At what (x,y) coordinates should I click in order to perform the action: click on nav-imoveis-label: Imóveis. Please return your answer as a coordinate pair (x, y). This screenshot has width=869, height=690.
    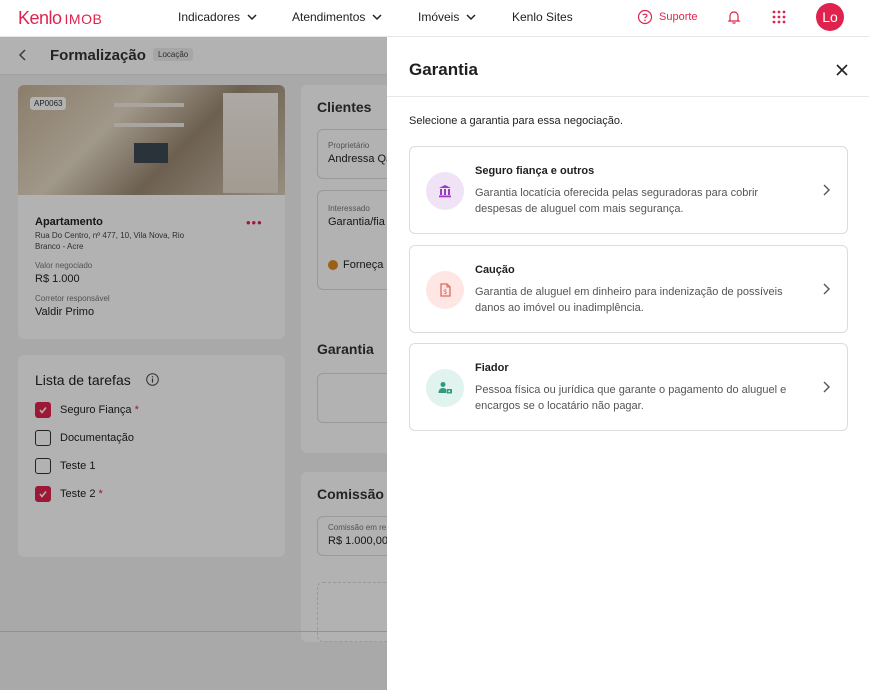
    Looking at the image, I should click on (439, 17).